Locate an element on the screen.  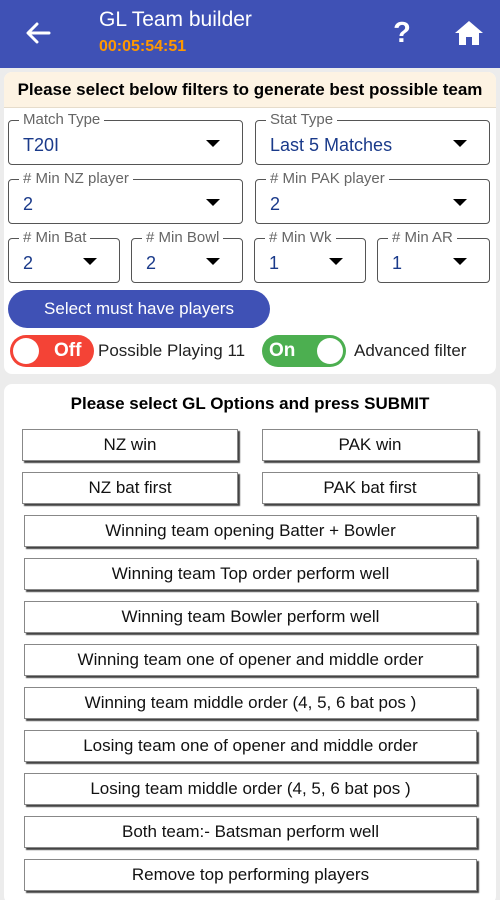
stat-type-label: Stat Type is located at coordinates (302, 119).